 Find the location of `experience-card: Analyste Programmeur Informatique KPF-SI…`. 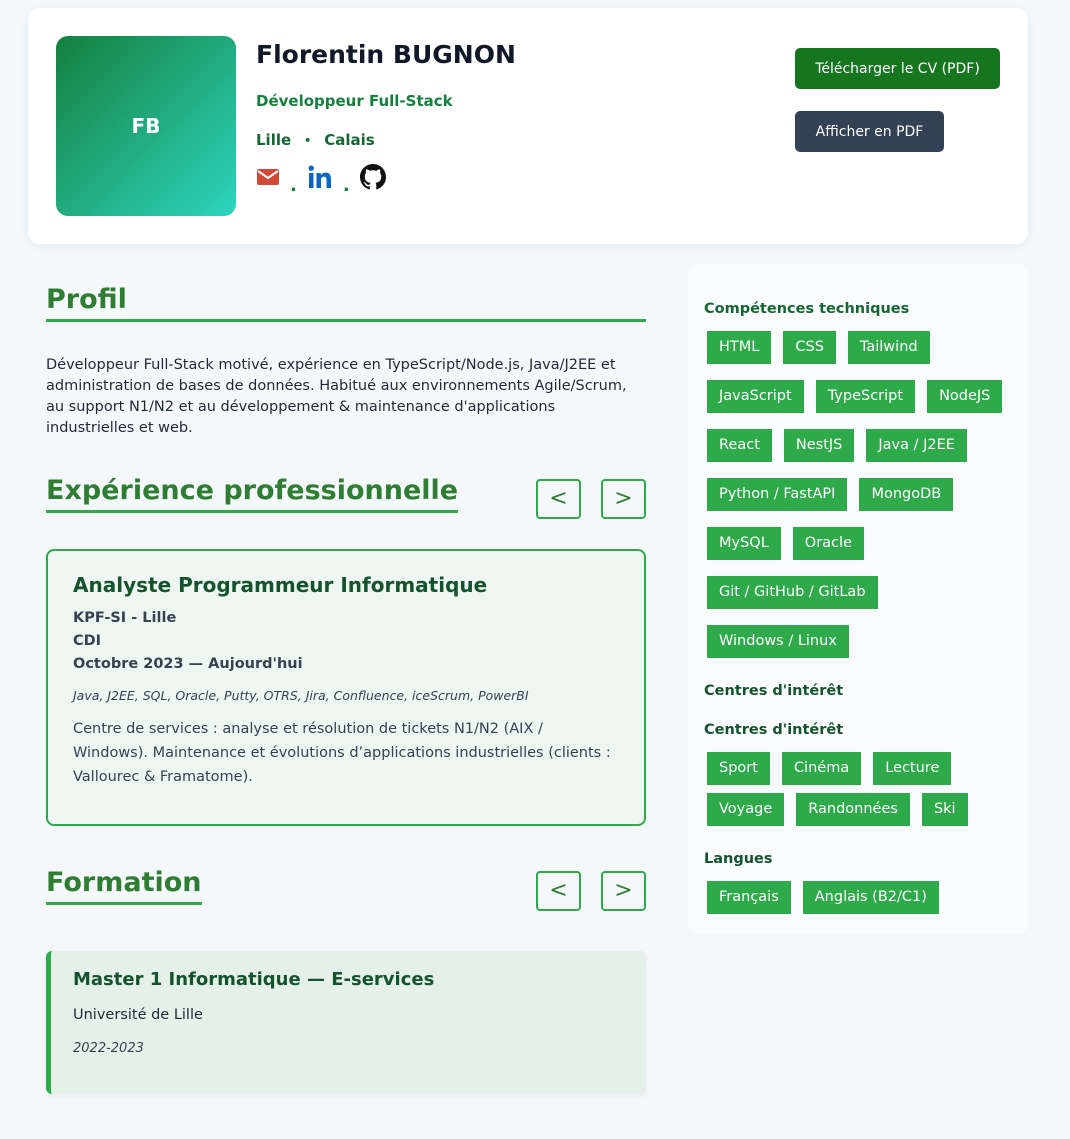

experience-card: Analyste Programmeur Informatique KPF-SI… is located at coordinates (346, 687).